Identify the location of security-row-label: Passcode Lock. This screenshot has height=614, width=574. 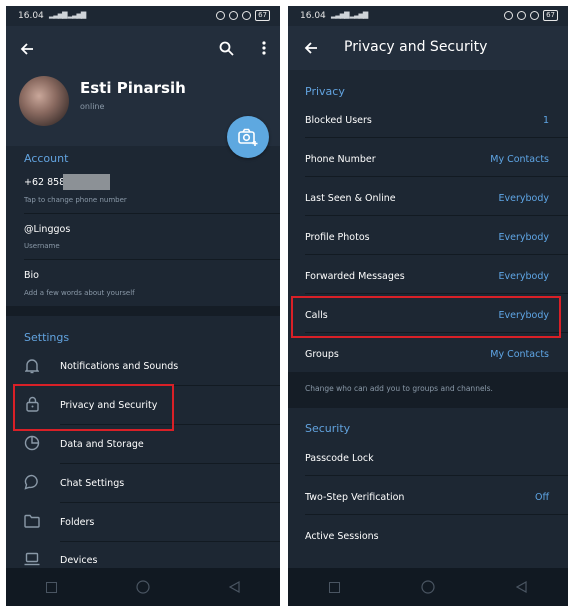
(339, 458).